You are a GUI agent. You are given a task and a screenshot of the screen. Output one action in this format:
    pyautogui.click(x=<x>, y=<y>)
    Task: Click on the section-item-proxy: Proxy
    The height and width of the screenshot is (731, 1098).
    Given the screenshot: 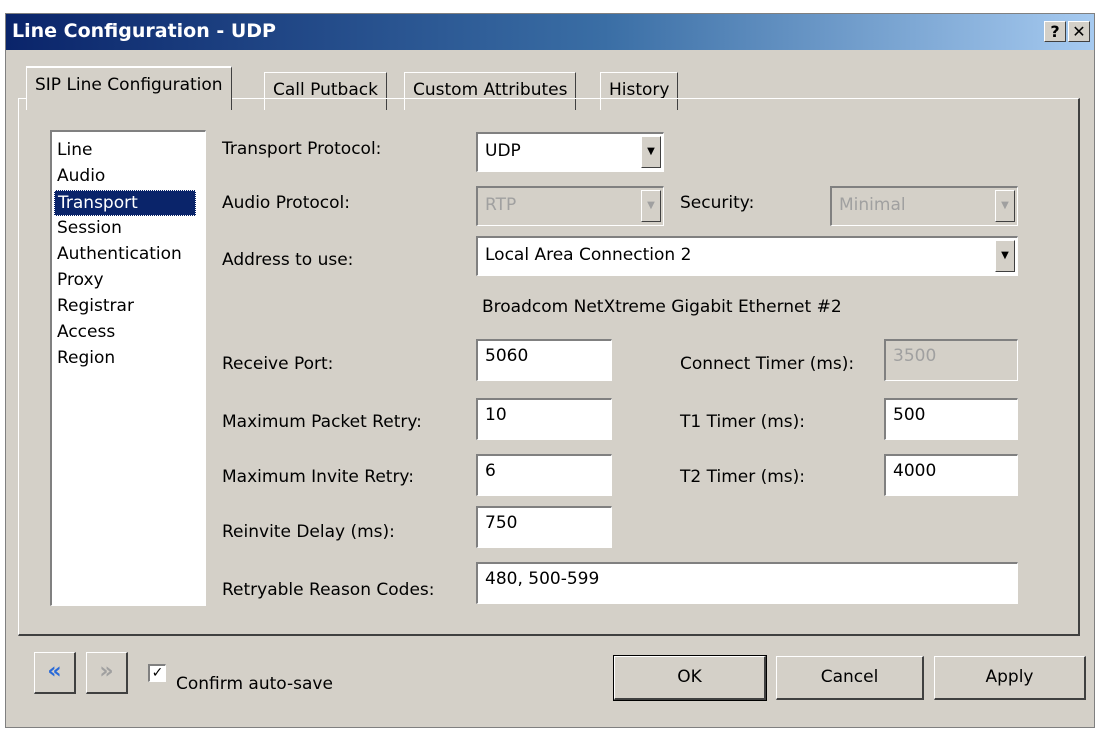 What is the action you would take?
    pyautogui.click(x=129, y=281)
    